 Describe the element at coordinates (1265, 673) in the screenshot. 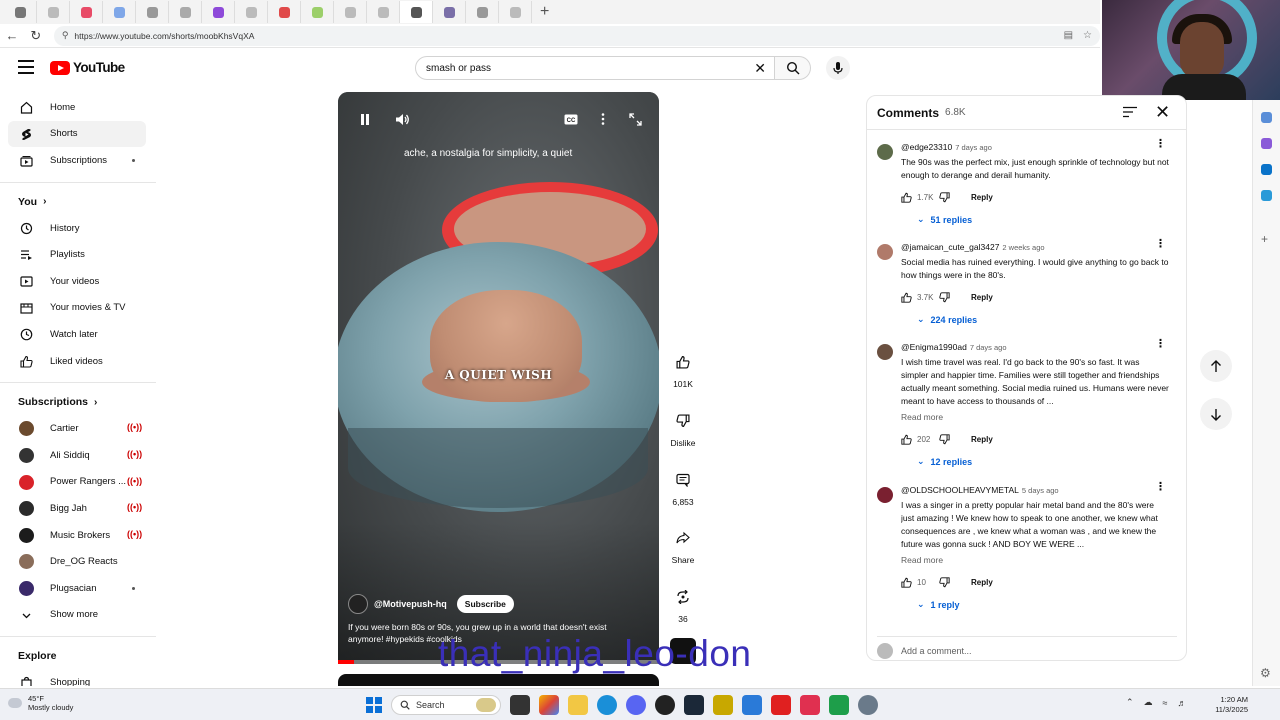

I see `side-panel-settings-icon: ⚙` at that location.